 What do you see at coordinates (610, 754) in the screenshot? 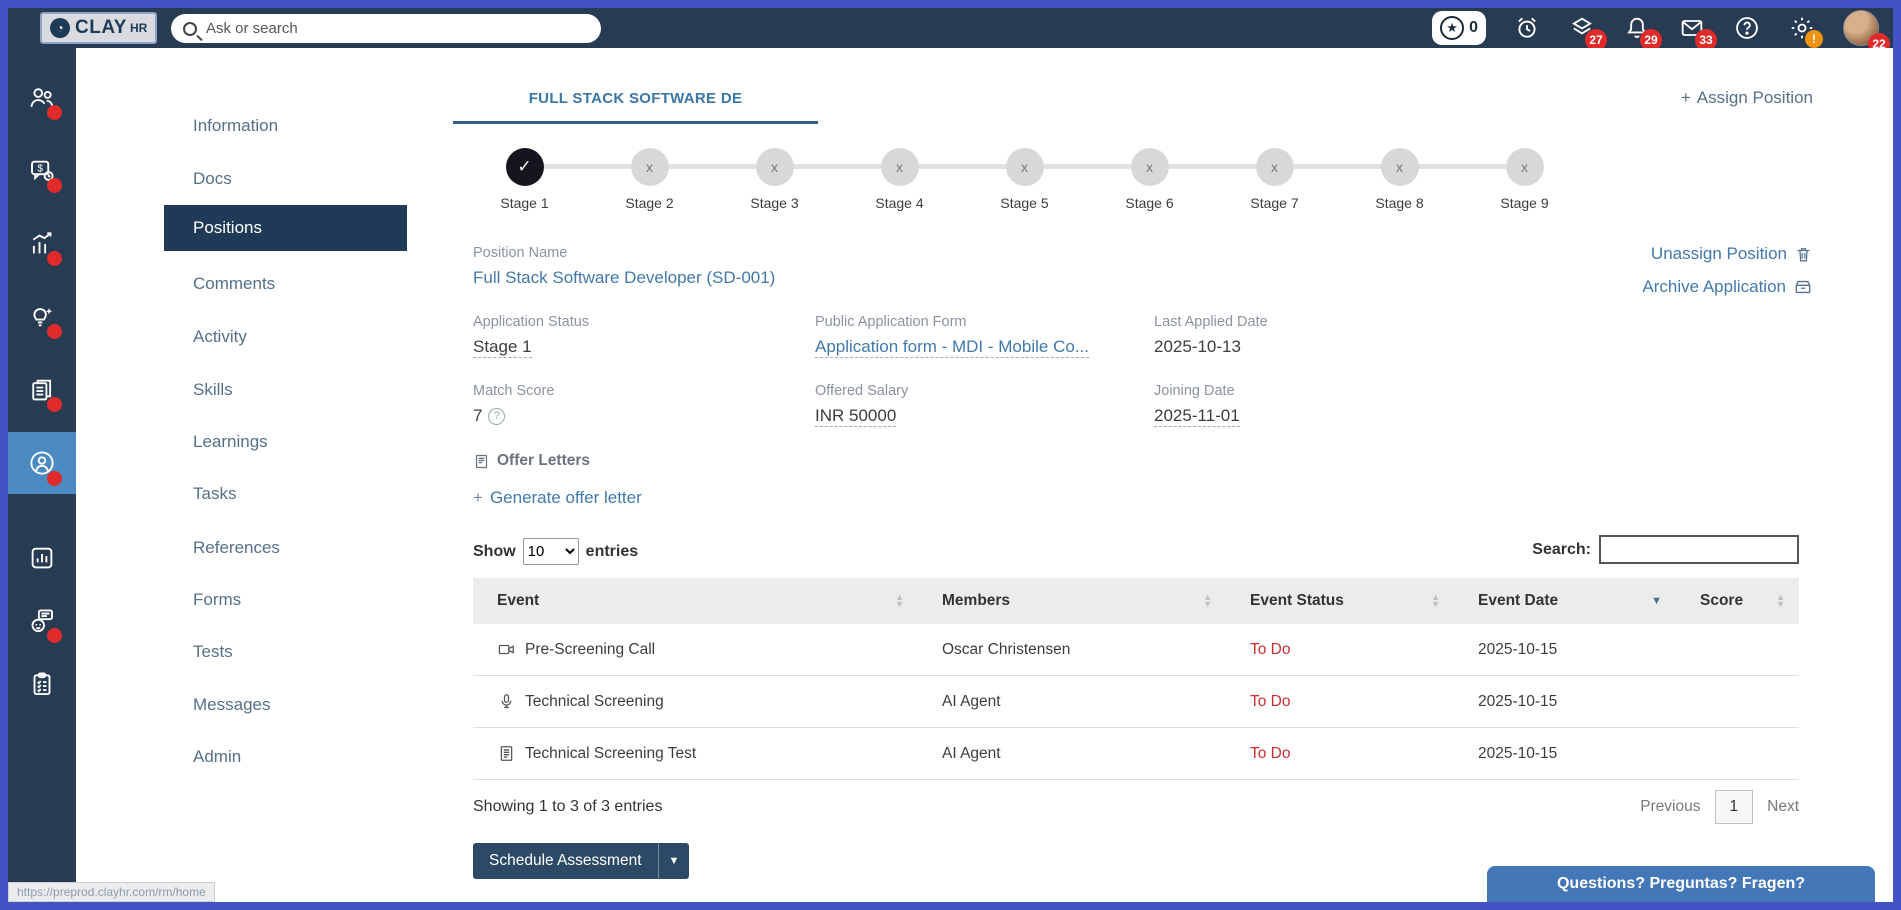
I see `event-name: Technical Screening Test` at bounding box center [610, 754].